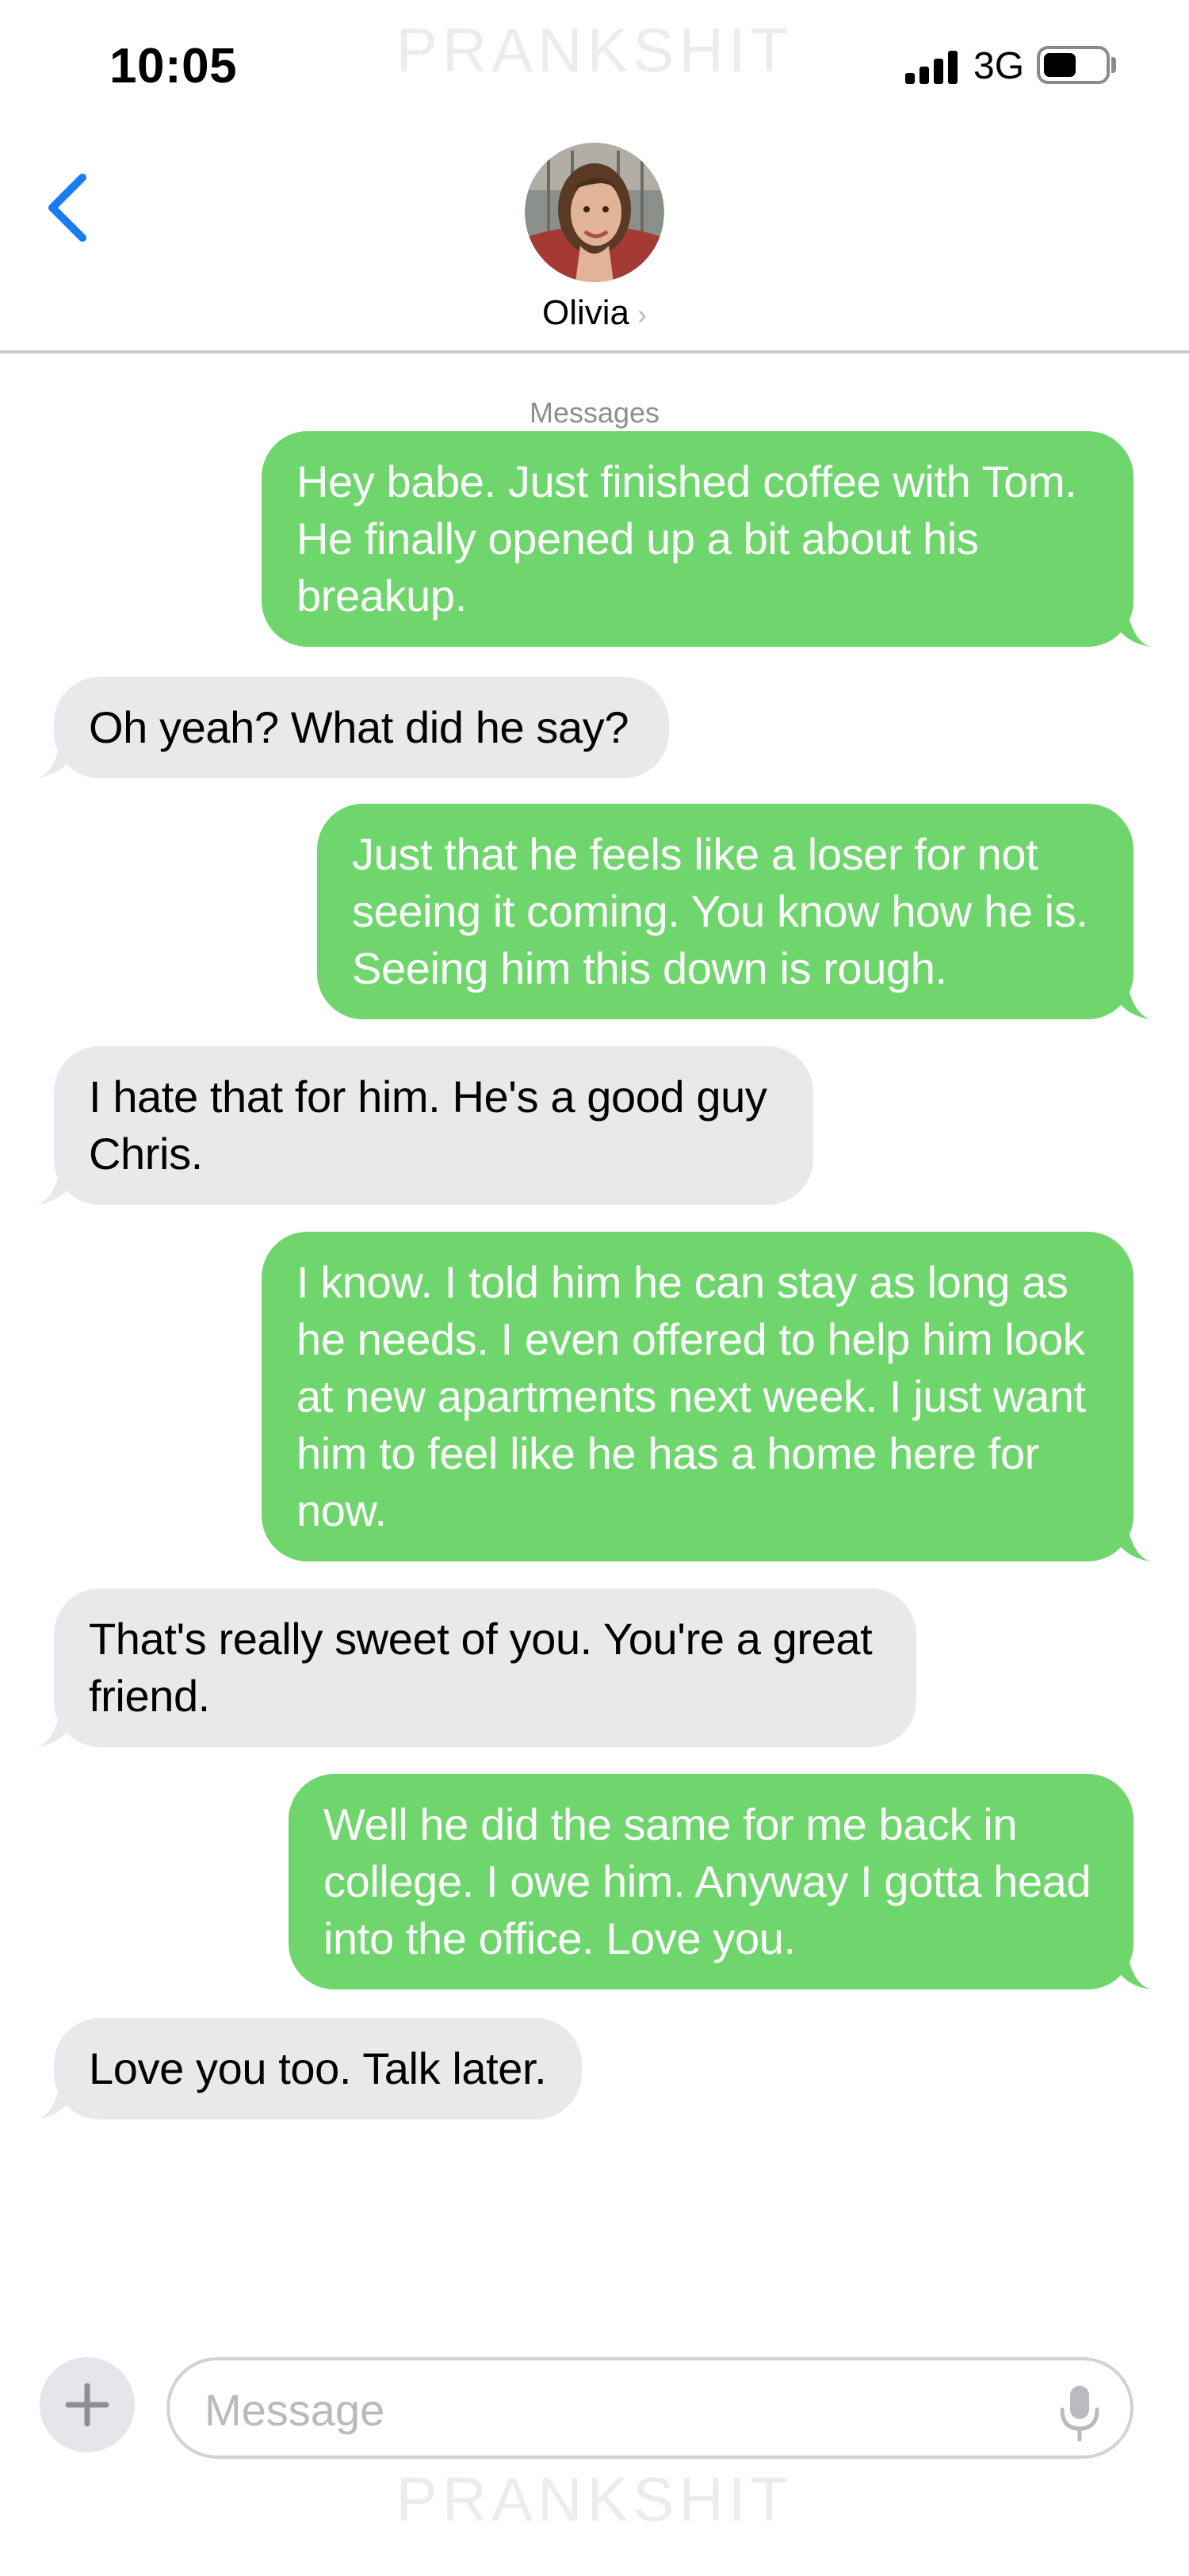 This screenshot has height=2576, width=1189. I want to click on chevron-left-icon, so click(69, 207).